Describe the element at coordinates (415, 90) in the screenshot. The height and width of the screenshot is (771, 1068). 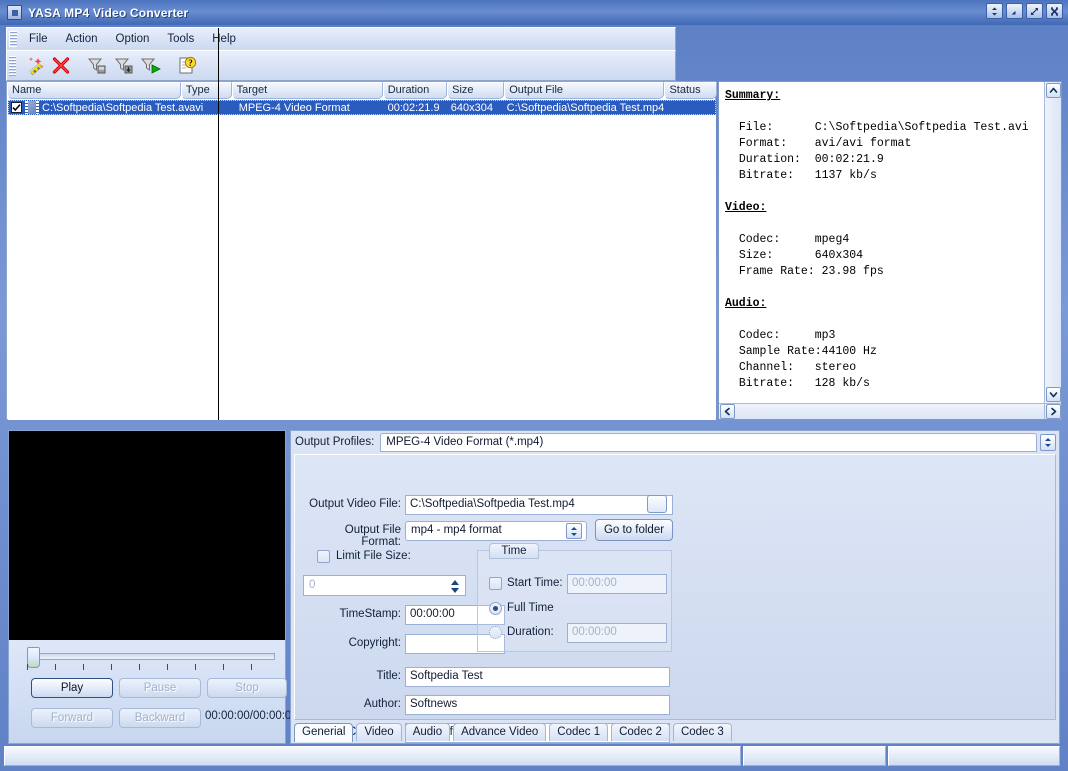
I see `column-header-duration: Duration` at that location.